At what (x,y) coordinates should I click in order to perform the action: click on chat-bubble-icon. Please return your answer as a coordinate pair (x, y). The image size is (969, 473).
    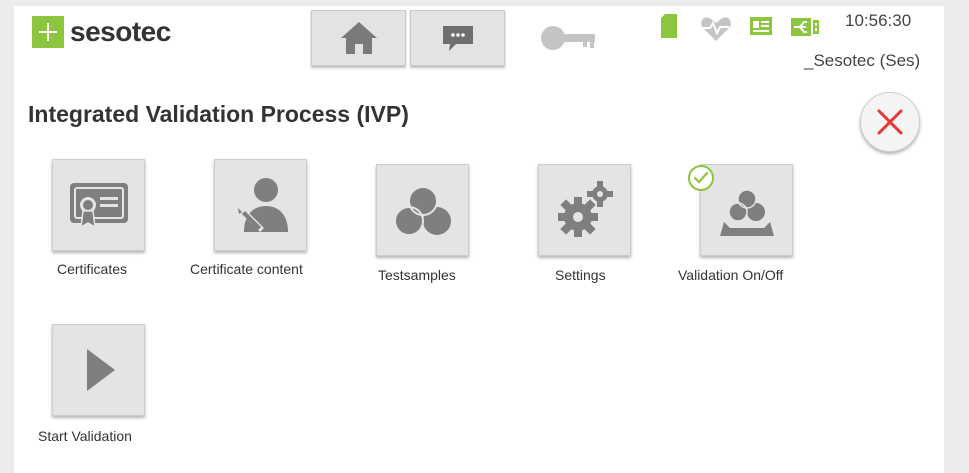
    Looking at the image, I should click on (457, 38).